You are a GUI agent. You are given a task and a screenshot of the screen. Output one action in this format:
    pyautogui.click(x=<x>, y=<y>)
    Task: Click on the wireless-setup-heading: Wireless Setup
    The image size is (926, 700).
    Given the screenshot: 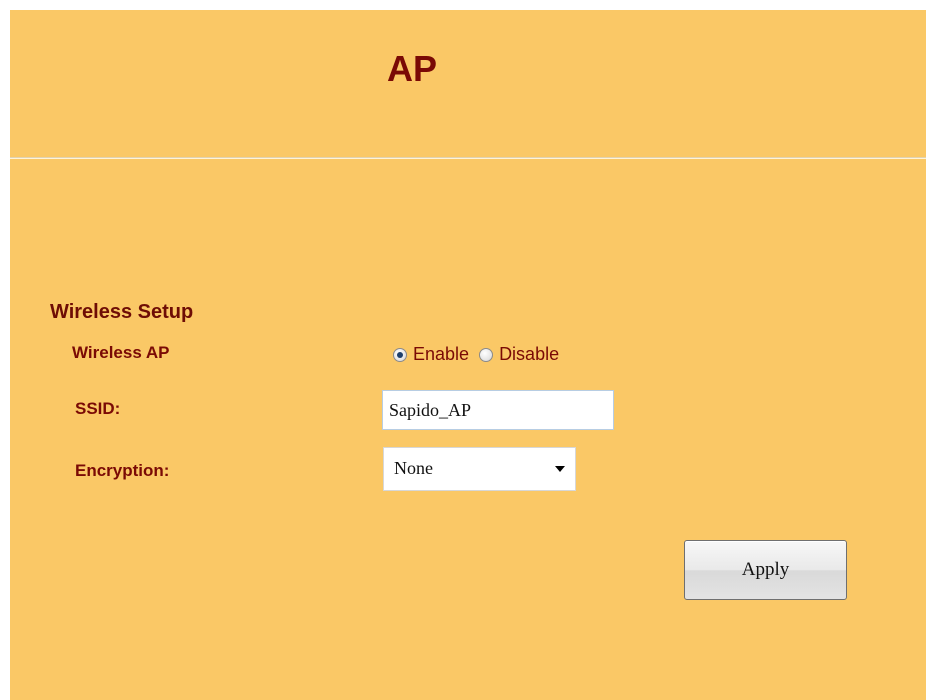 What is the action you would take?
    pyautogui.click(x=122, y=312)
    